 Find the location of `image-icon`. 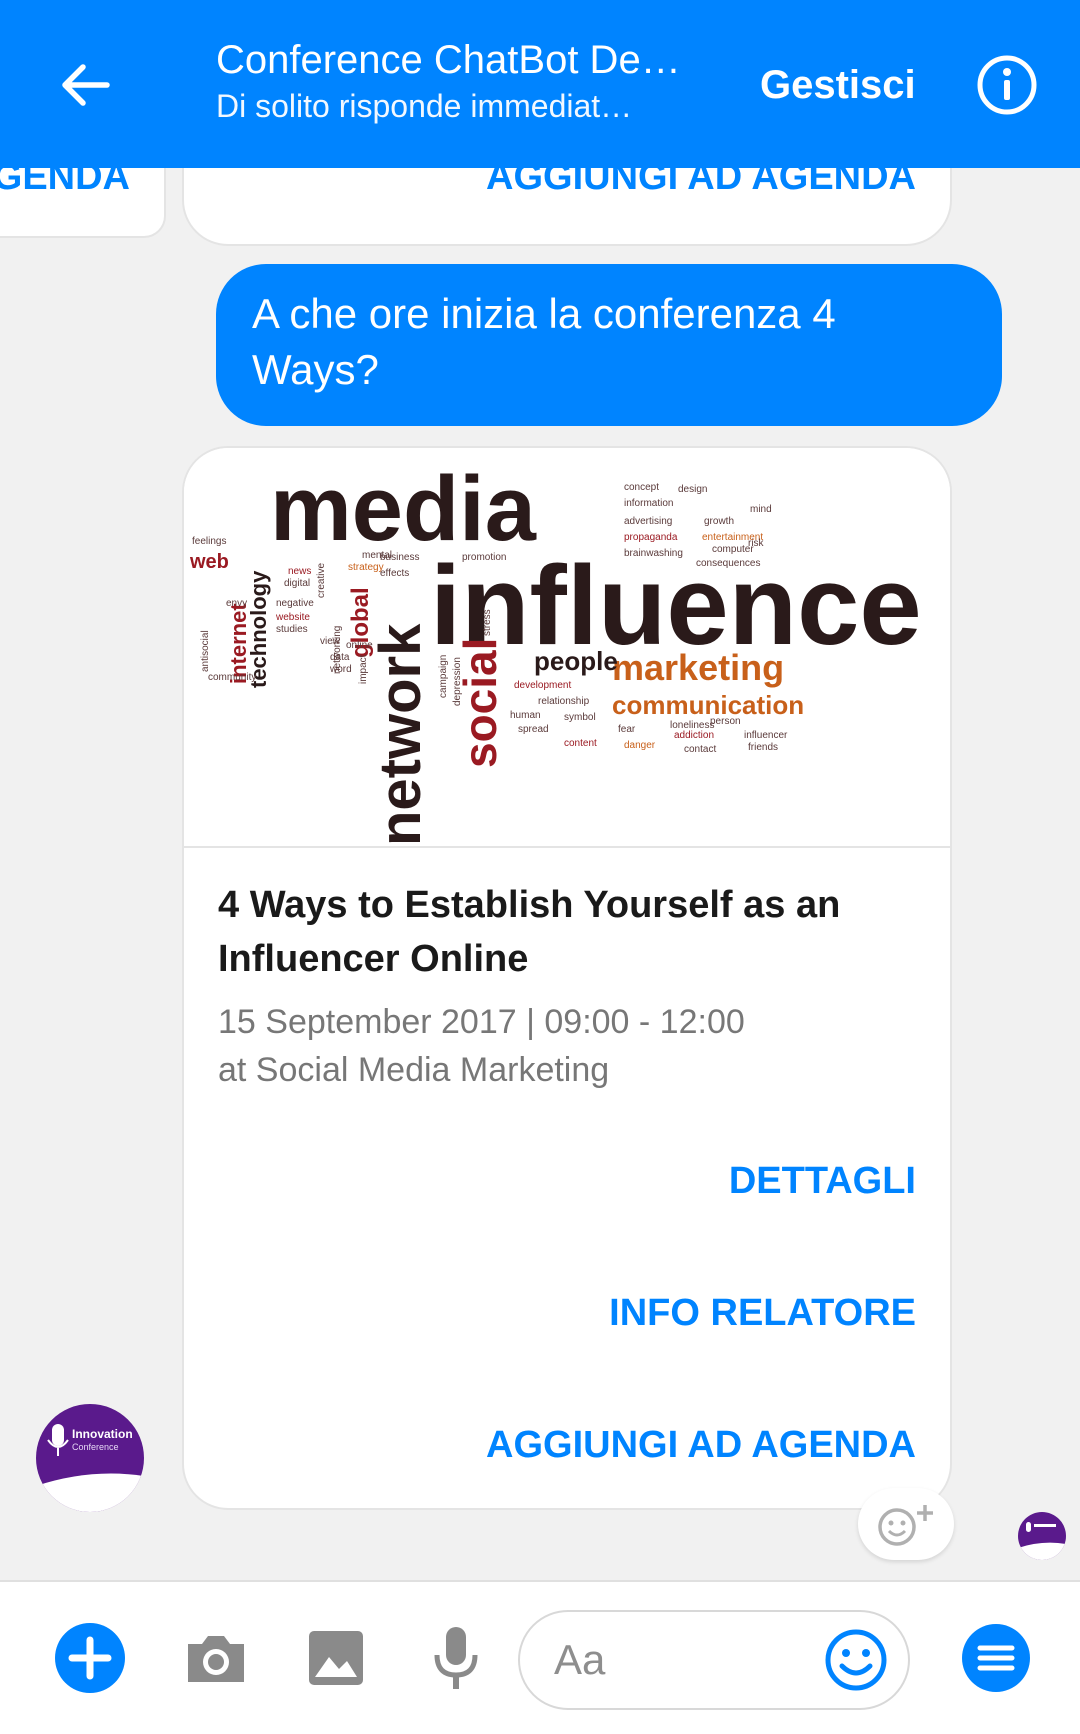

image-icon is located at coordinates (336, 1658).